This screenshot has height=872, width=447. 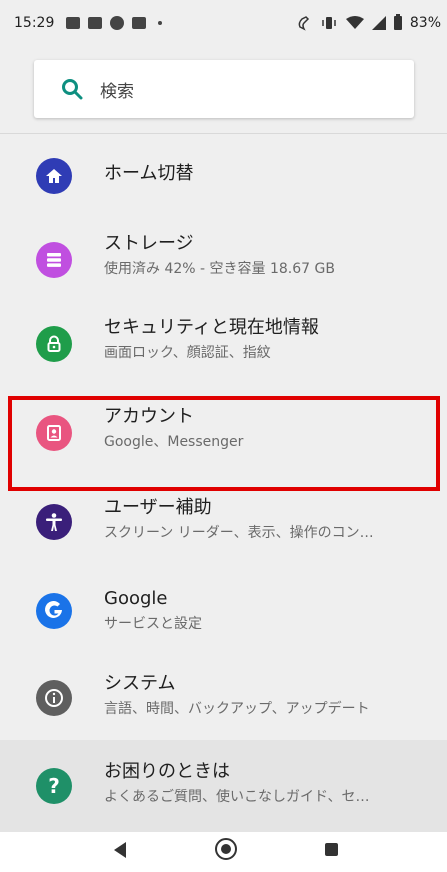 What do you see at coordinates (158, 507) in the screenshot?
I see `item-title: ユーザー補助` at bounding box center [158, 507].